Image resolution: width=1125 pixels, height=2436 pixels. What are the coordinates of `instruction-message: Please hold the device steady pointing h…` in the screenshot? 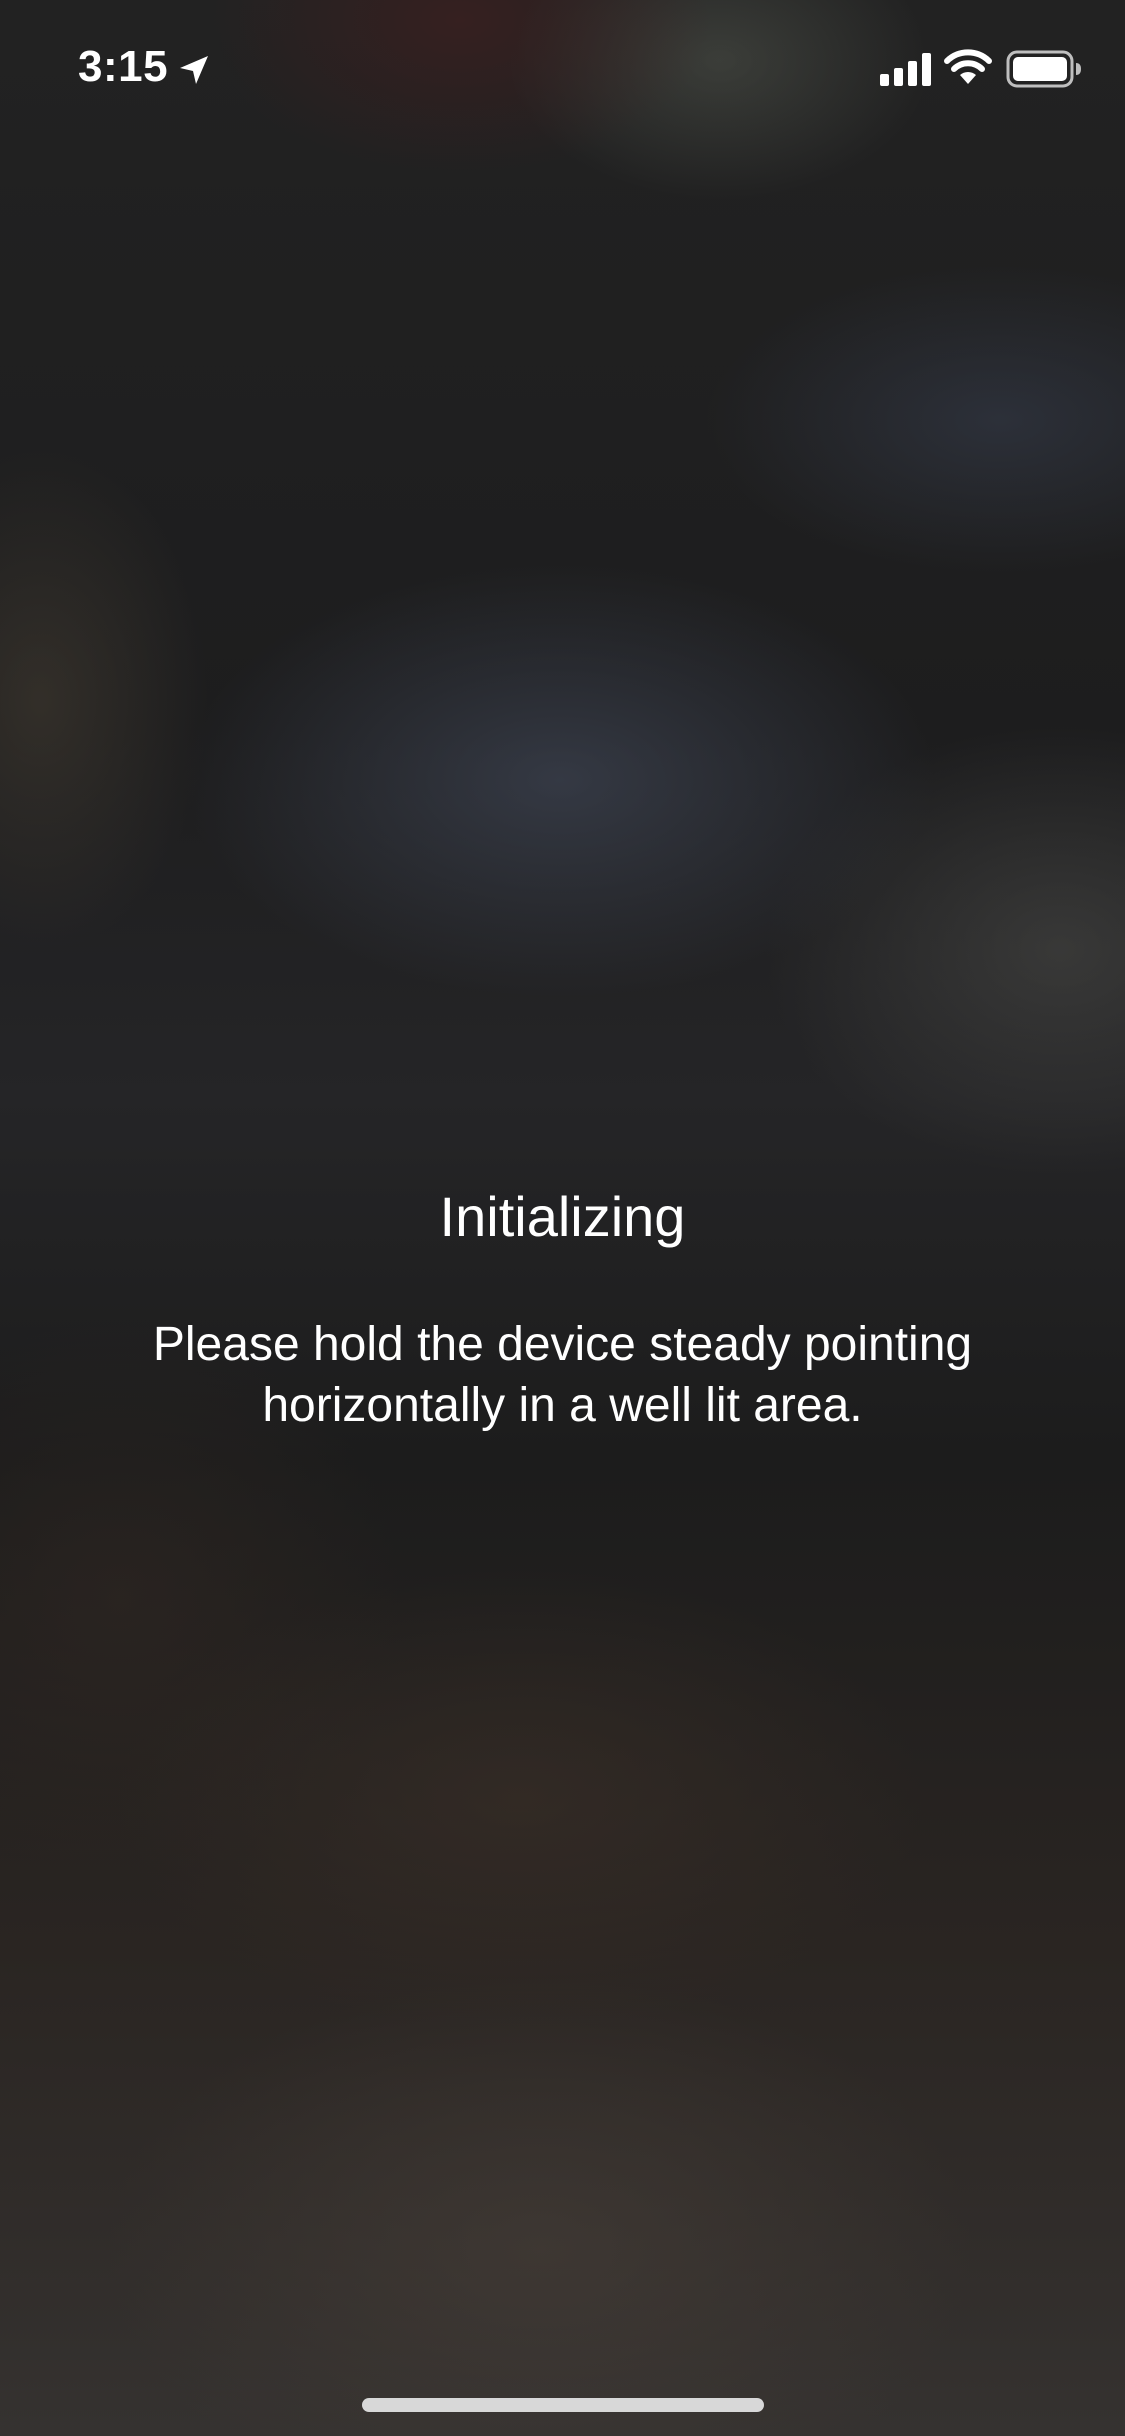 It's located at (562, 1375).